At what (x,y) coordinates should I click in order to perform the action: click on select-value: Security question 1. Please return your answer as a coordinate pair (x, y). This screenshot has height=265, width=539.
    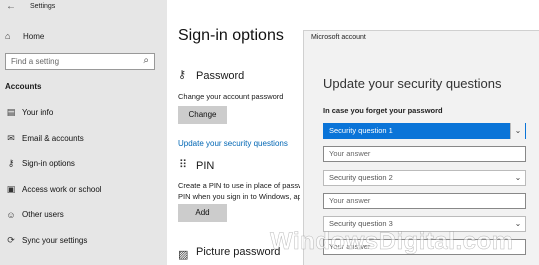
    Looking at the image, I should click on (361, 130).